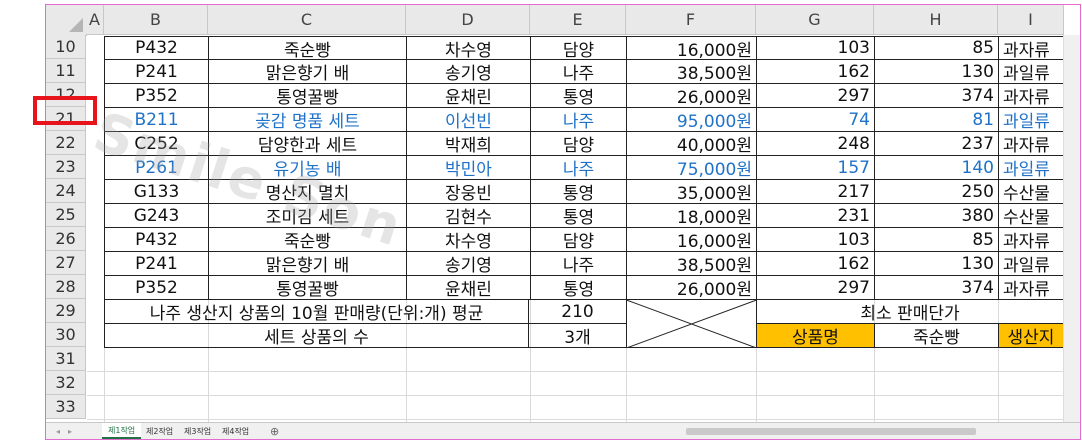 The height and width of the screenshot is (442, 1082). Describe the element at coordinates (307, 288) in the screenshot. I see `cell-c28: 통영꿀빵` at that location.